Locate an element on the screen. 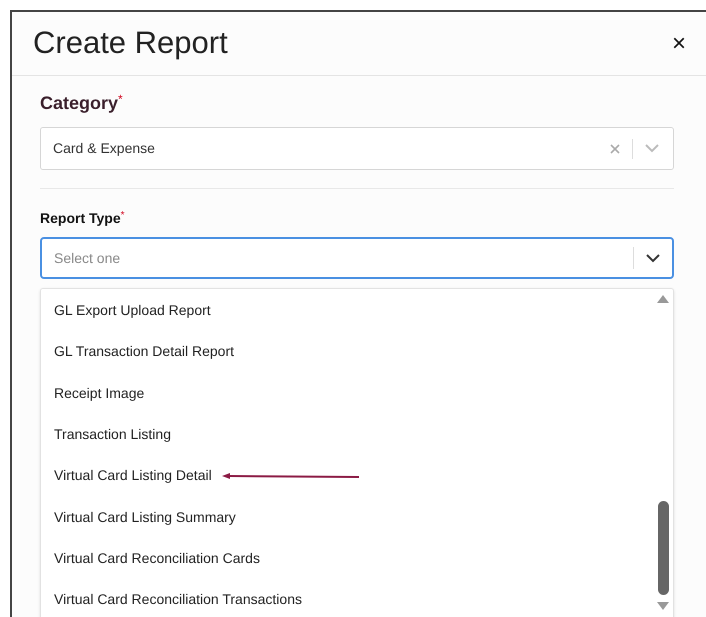  dialog-title: Create Report is located at coordinates (131, 43).